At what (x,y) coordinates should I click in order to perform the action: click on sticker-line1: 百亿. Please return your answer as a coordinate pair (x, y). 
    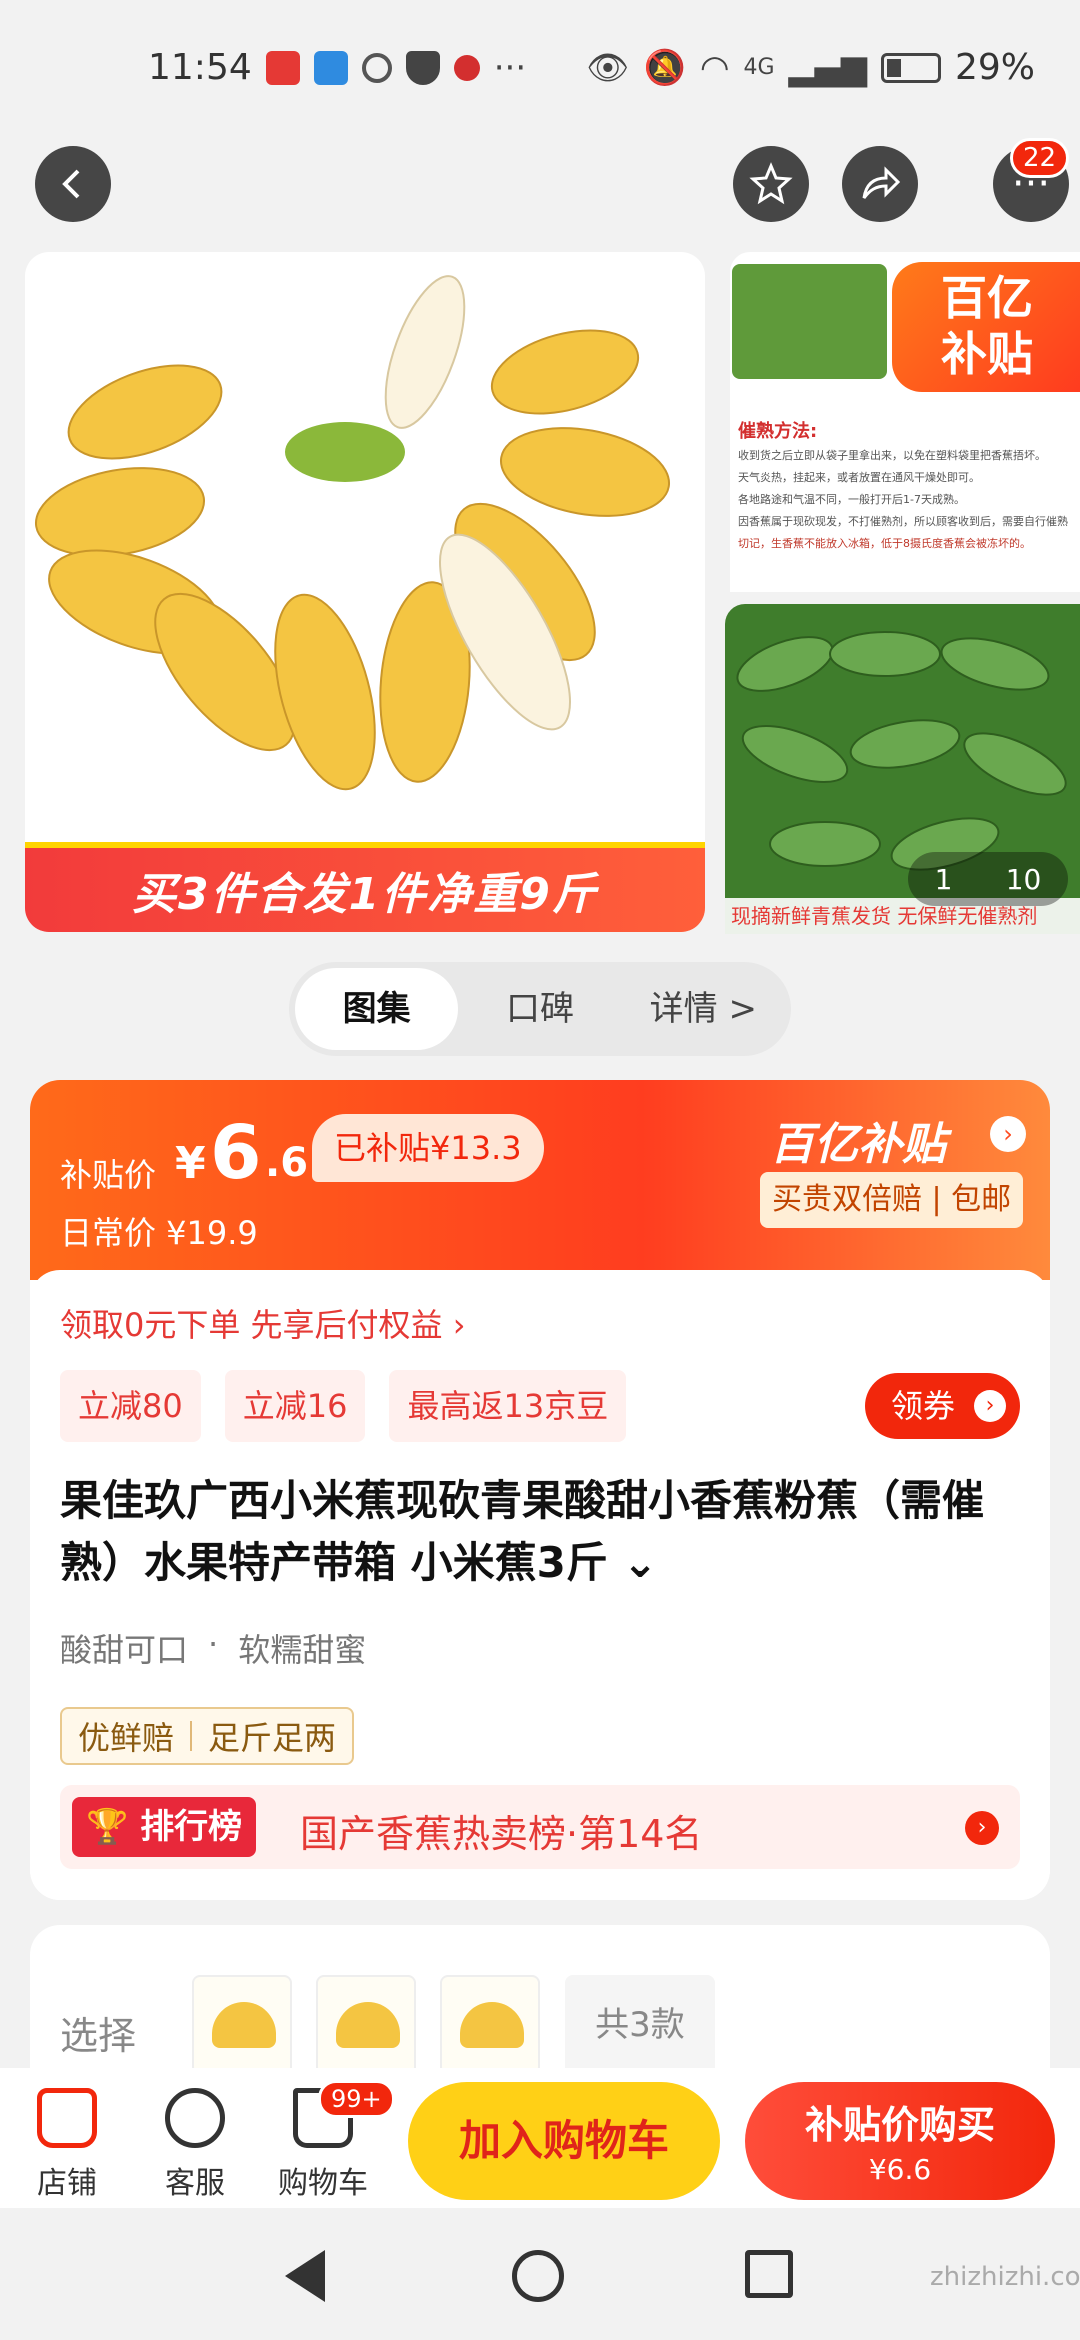
    Looking at the image, I should click on (987, 298).